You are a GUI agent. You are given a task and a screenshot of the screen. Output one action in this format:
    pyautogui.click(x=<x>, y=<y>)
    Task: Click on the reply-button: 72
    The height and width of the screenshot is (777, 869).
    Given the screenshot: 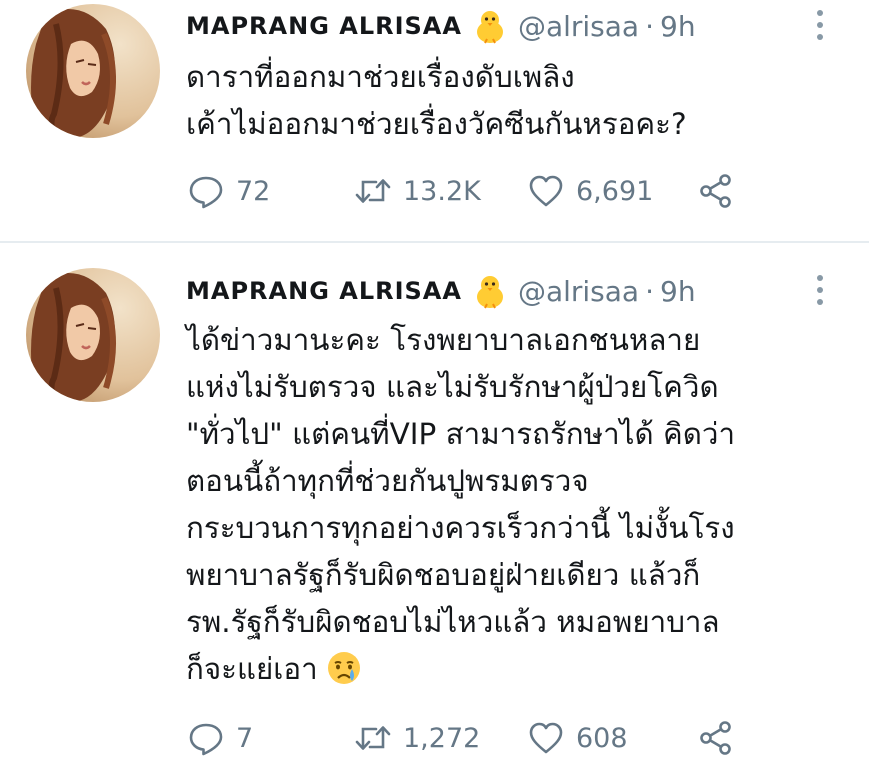 What is the action you would take?
    pyautogui.click(x=229, y=191)
    